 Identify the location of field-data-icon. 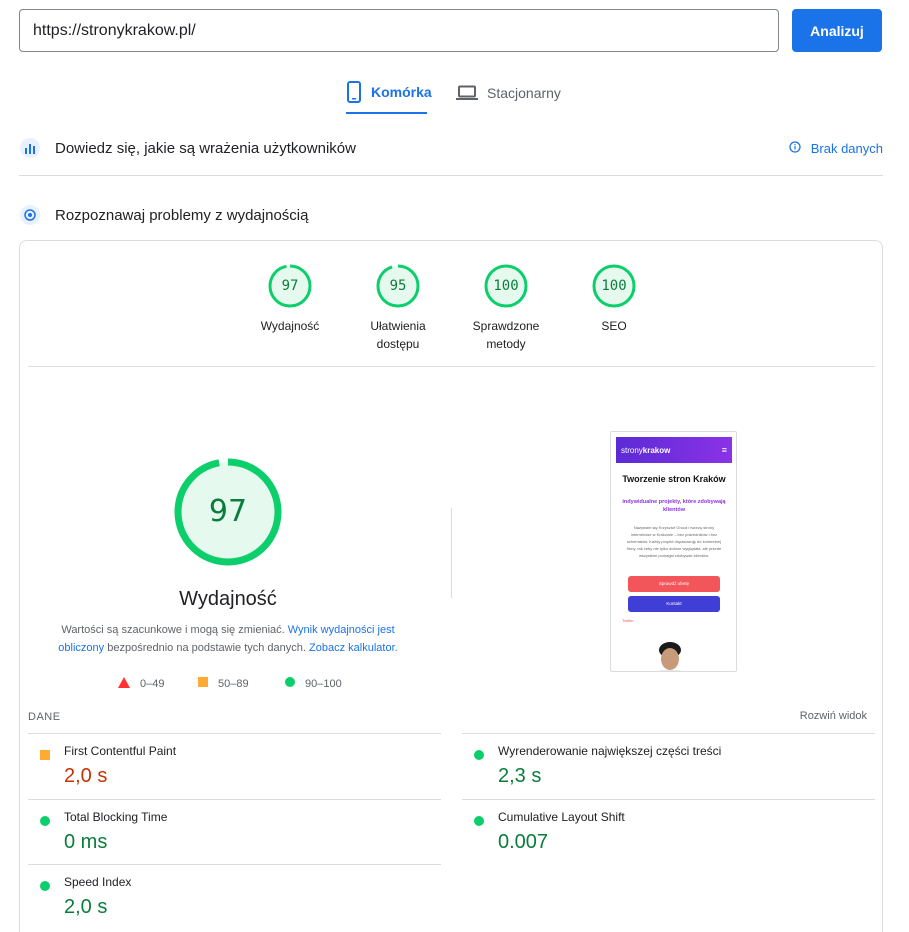
(30, 148).